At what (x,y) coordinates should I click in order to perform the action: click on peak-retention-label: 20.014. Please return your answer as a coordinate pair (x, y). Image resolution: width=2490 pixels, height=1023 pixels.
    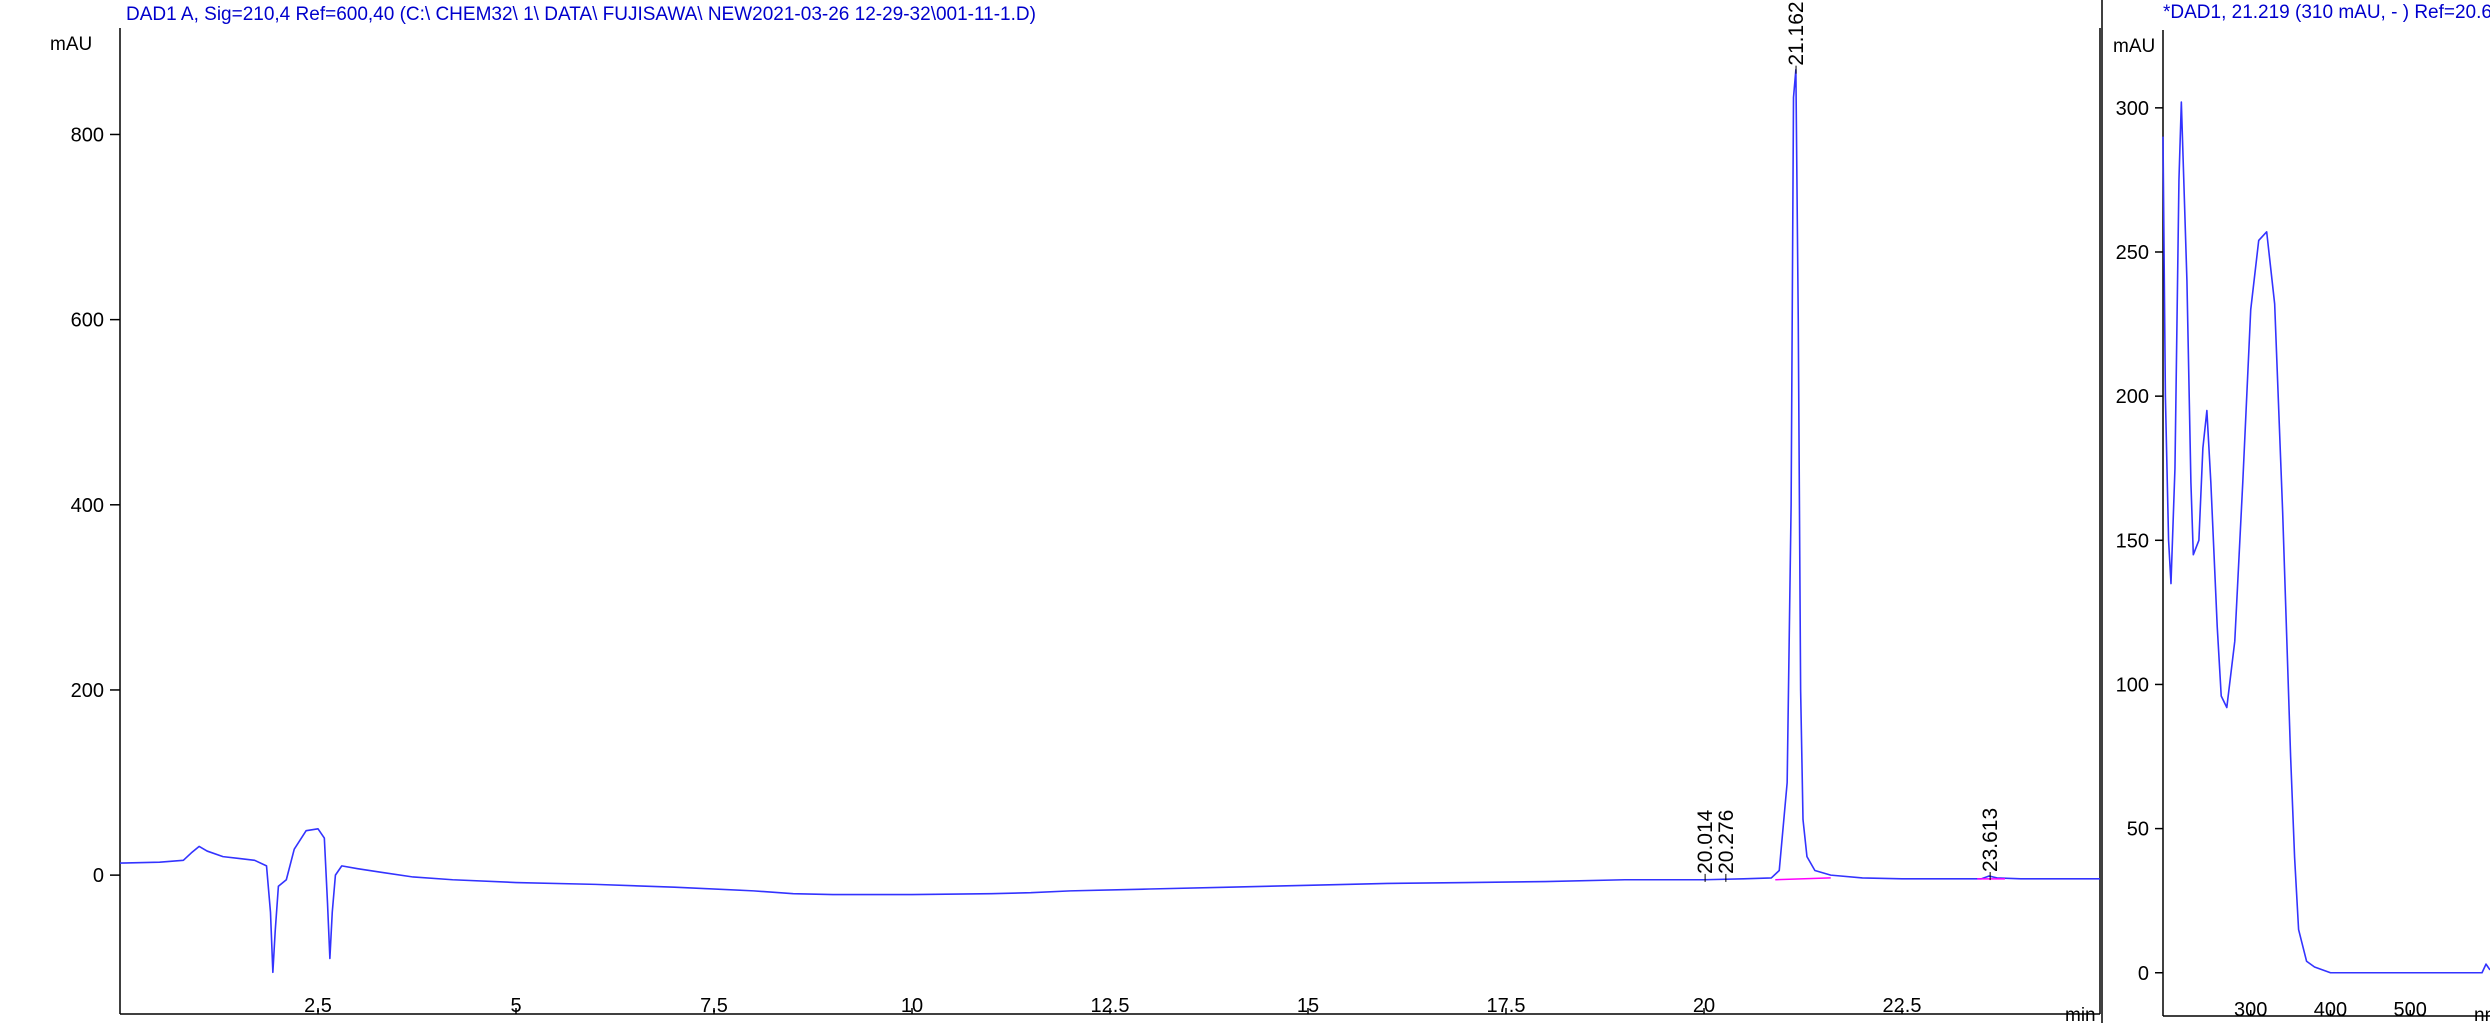
    Looking at the image, I should click on (1705, 841).